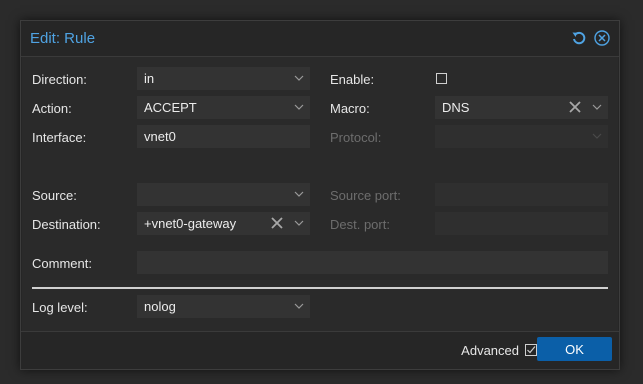  I want to click on interface-label: Interface:, so click(59, 137).